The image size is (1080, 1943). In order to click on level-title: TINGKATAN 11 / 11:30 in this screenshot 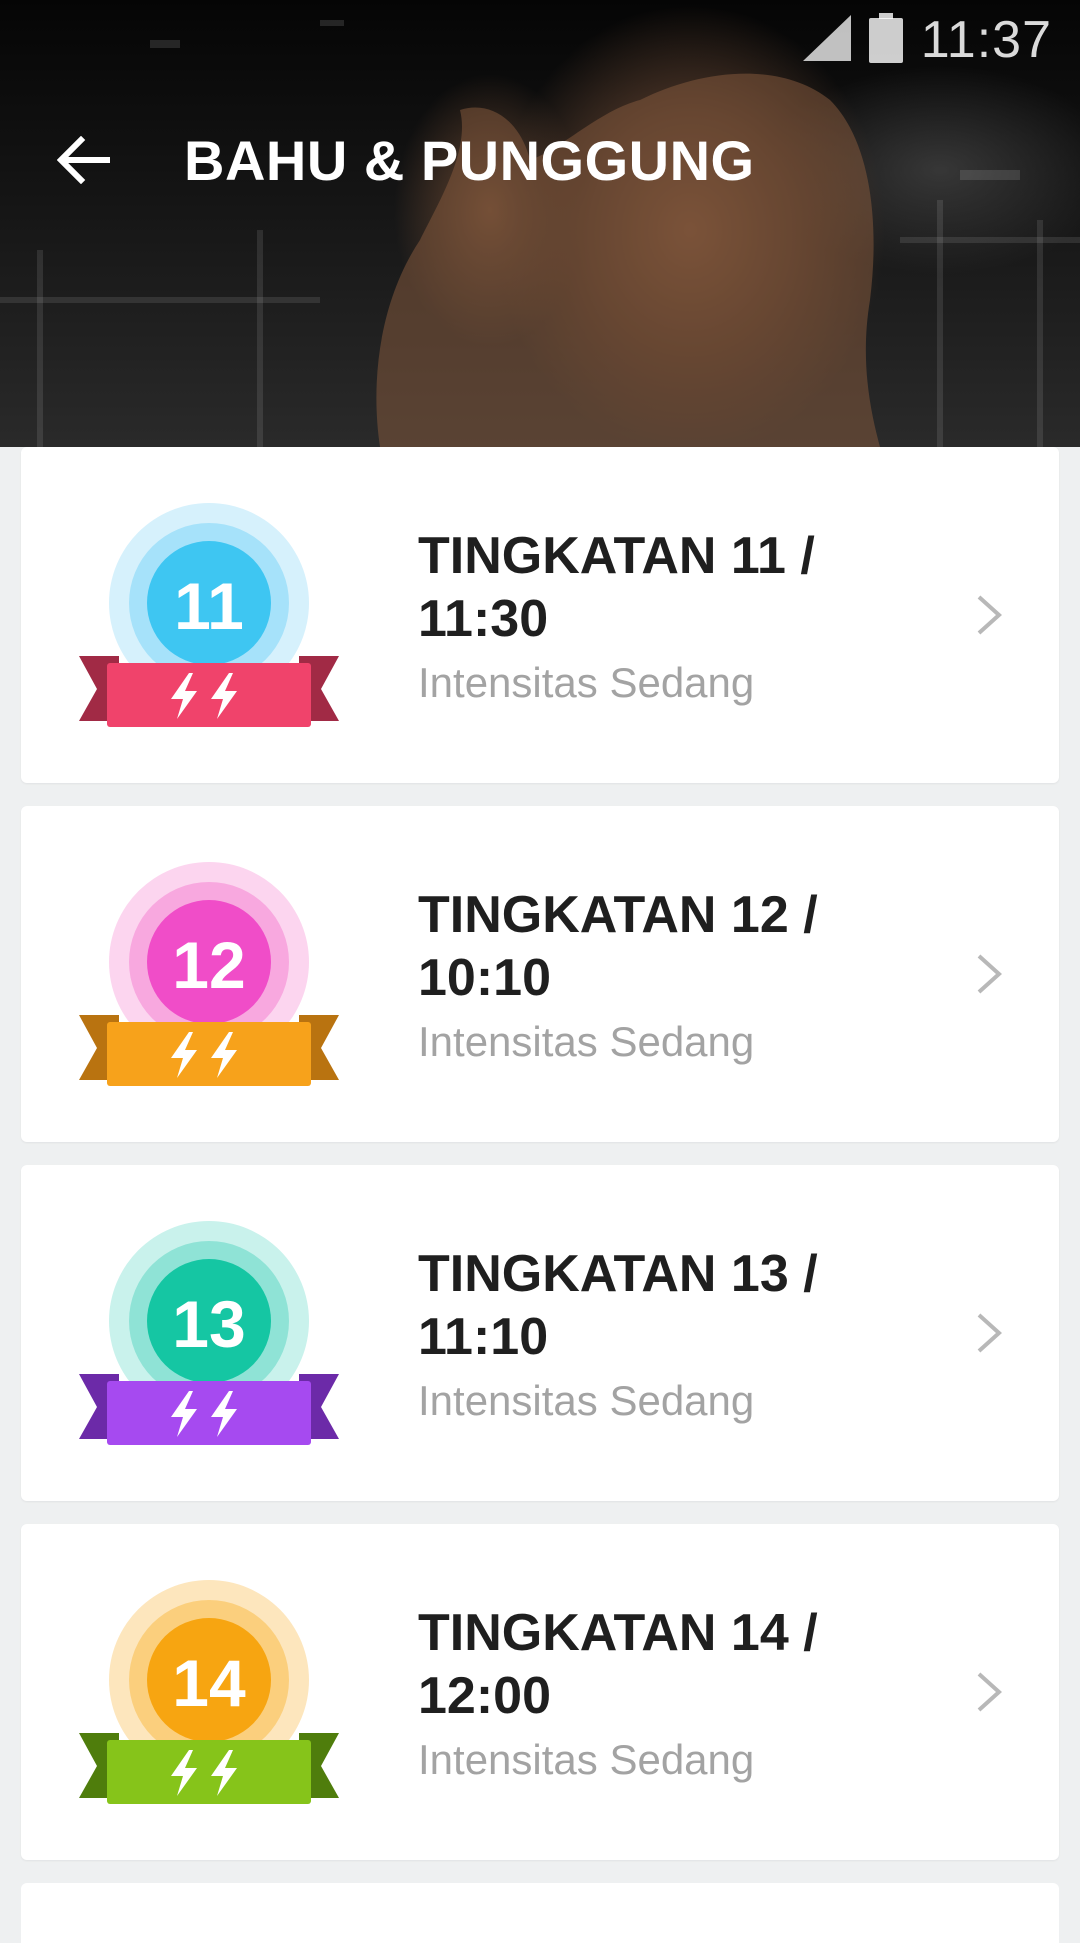, I will do `click(616, 587)`.